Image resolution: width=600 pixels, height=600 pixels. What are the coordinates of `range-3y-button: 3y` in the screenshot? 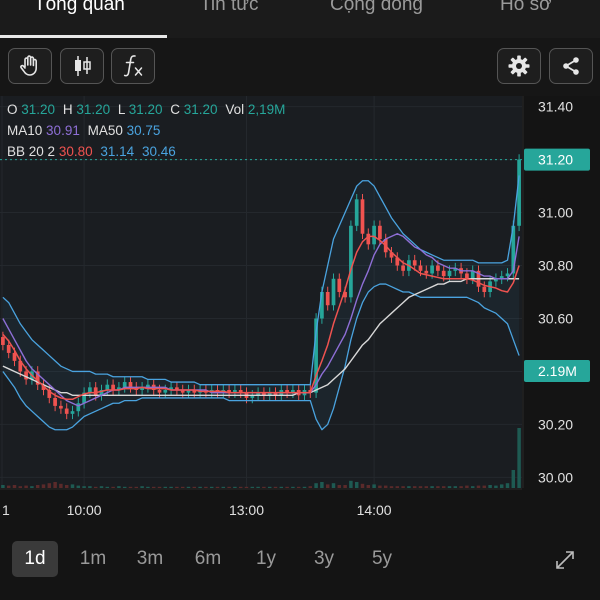 It's located at (324, 559).